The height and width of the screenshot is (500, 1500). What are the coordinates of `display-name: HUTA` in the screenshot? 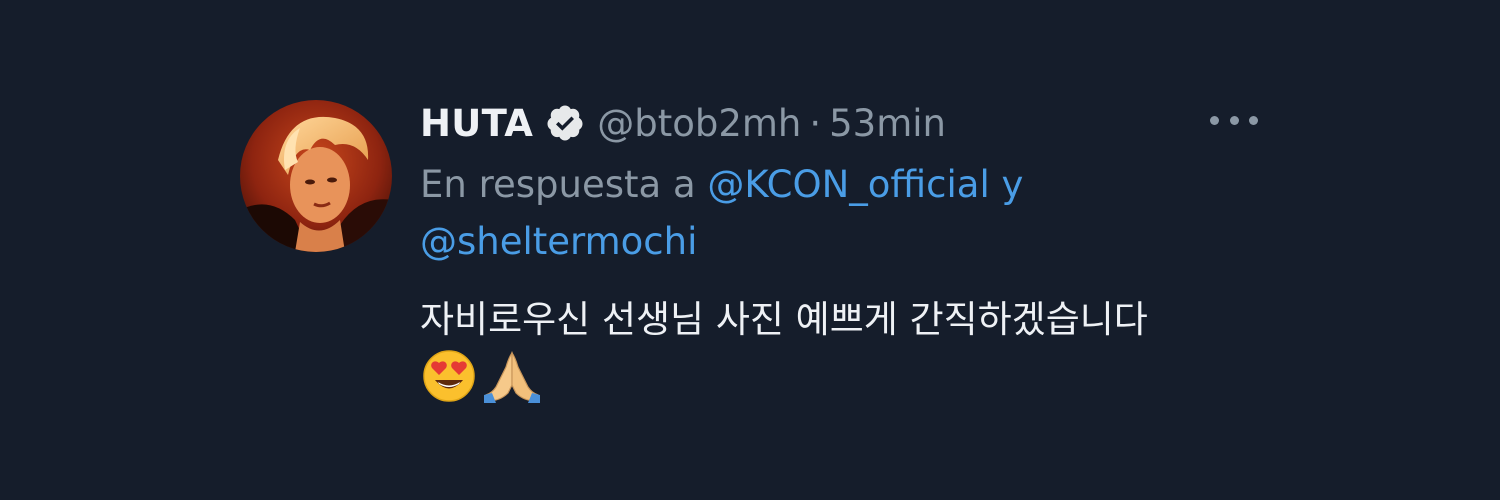 It's located at (476, 123).